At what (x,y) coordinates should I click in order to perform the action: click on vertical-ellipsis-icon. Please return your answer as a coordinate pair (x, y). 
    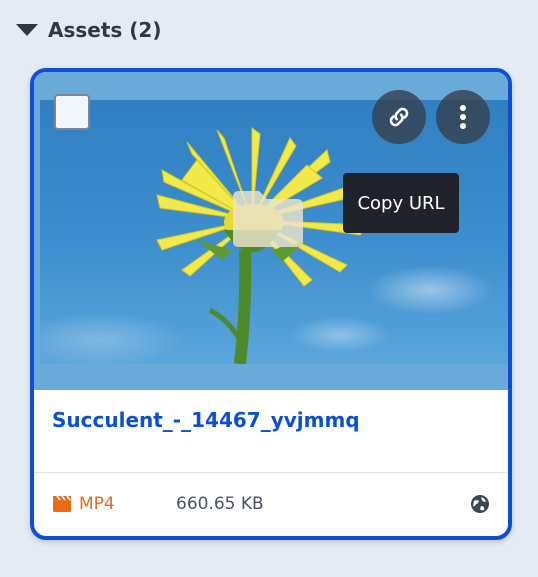
    Looking at the image, I should click on (463, 117).